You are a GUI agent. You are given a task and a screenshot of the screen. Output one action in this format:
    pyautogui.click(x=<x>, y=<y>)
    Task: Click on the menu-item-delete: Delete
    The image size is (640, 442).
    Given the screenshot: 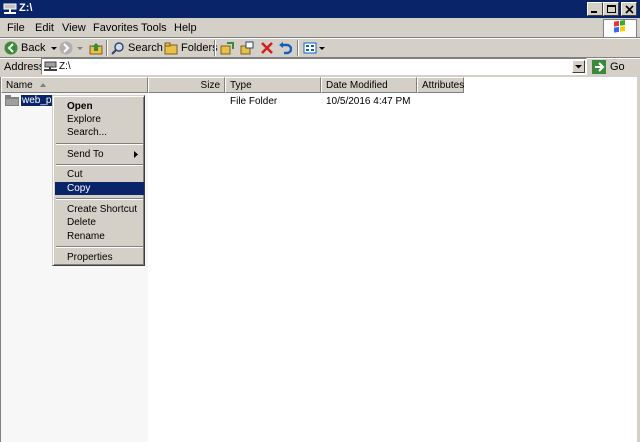 What is the action you would take?
    pyautogui.click(x=99, y=222)
    